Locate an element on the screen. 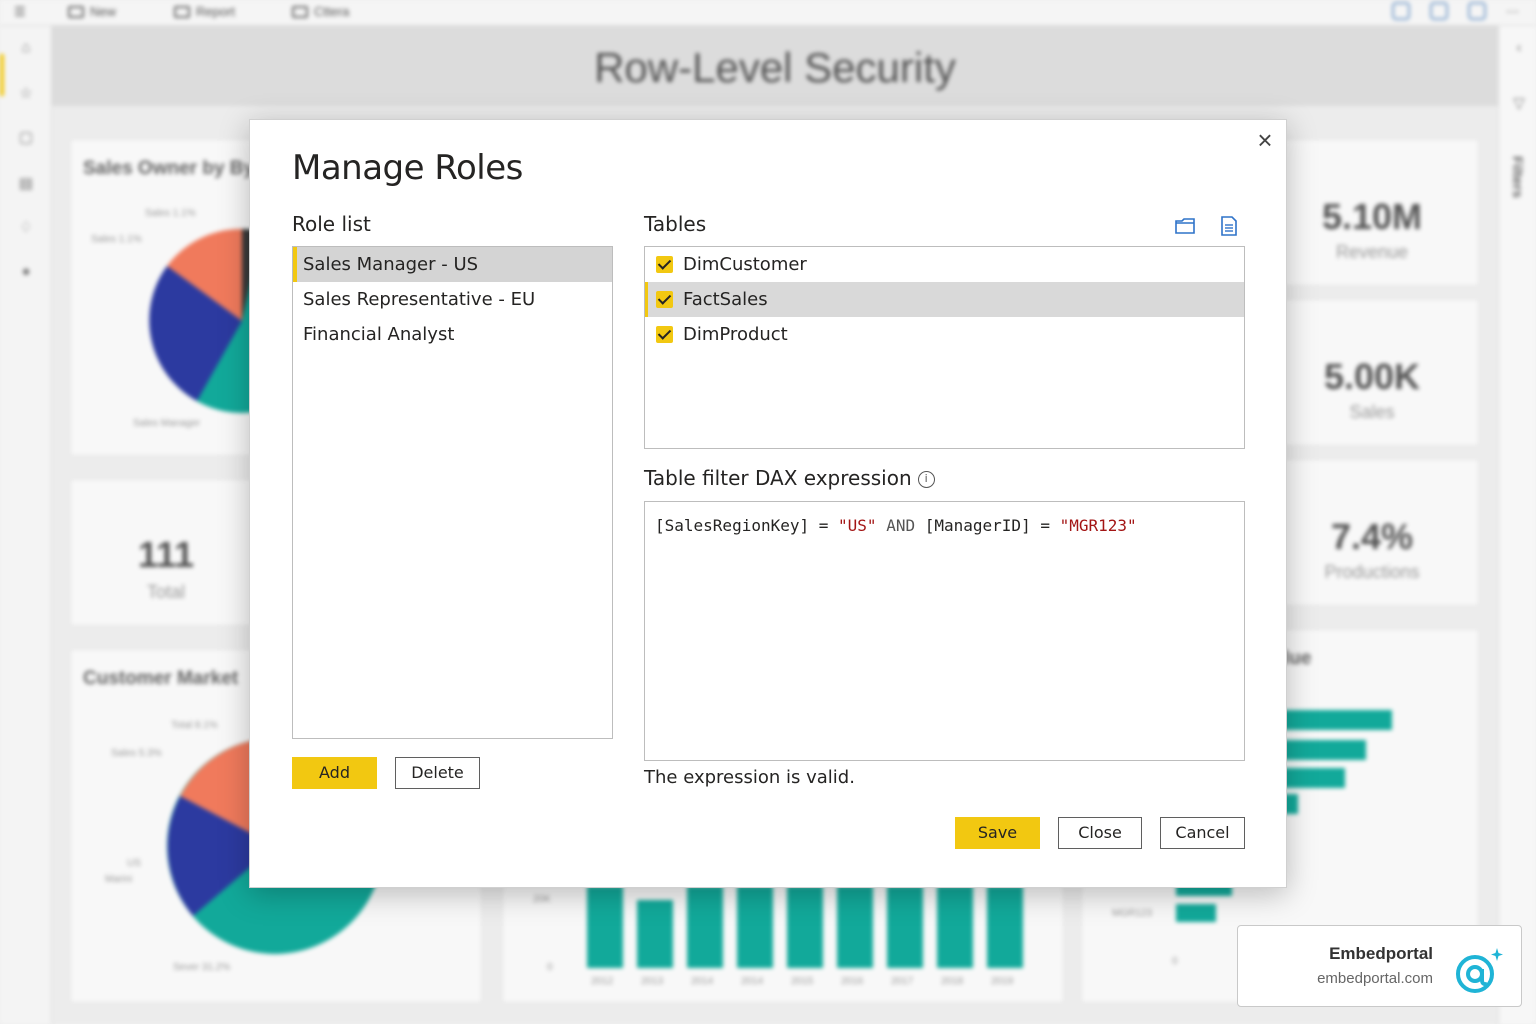 Image resolution: width=1536 pixels, height=1024 pixels. x-tick: 2015 is located at coordinates (802, 981).